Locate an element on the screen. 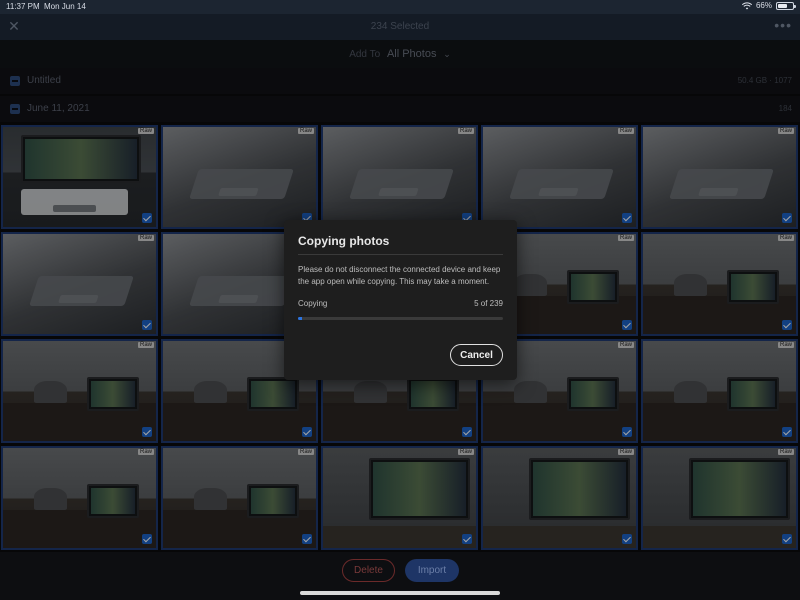 The height and width of the screenshot is (600, 800). status-time: 11:37 PM is located at coordinates (23, 6).